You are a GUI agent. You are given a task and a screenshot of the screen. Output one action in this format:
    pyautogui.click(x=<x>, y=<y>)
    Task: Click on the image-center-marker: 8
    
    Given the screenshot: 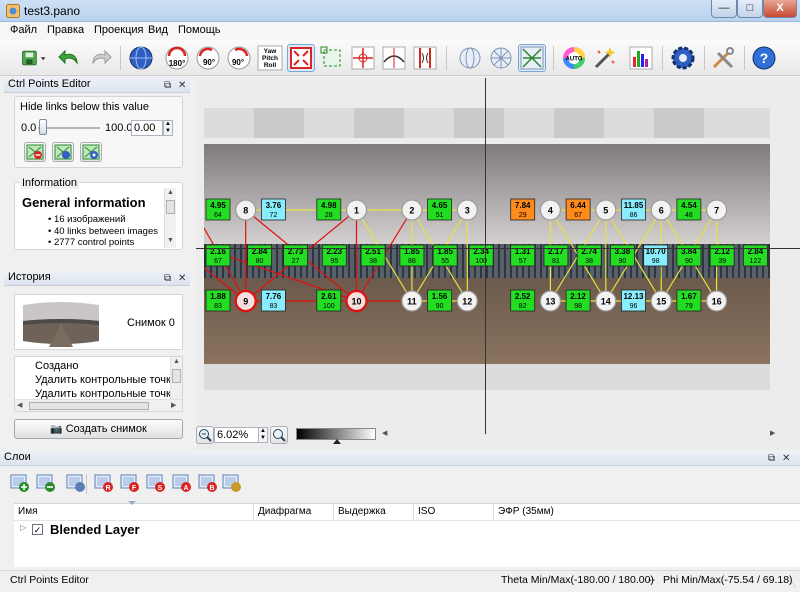 What is the action you would take?
    pyautogui.click(x=246, y=210)
    